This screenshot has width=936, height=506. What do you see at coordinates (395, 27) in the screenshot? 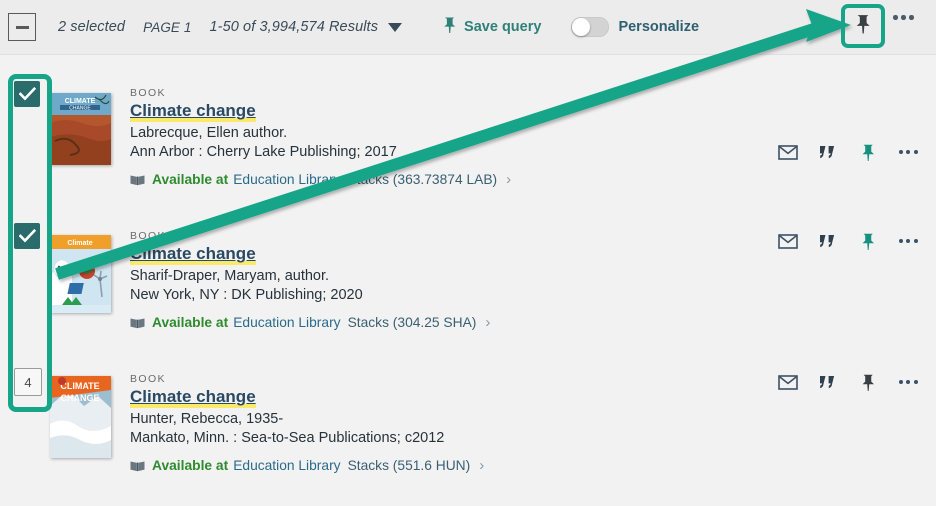
I see `chevron-down-icon` at bounding box center [395, 27].